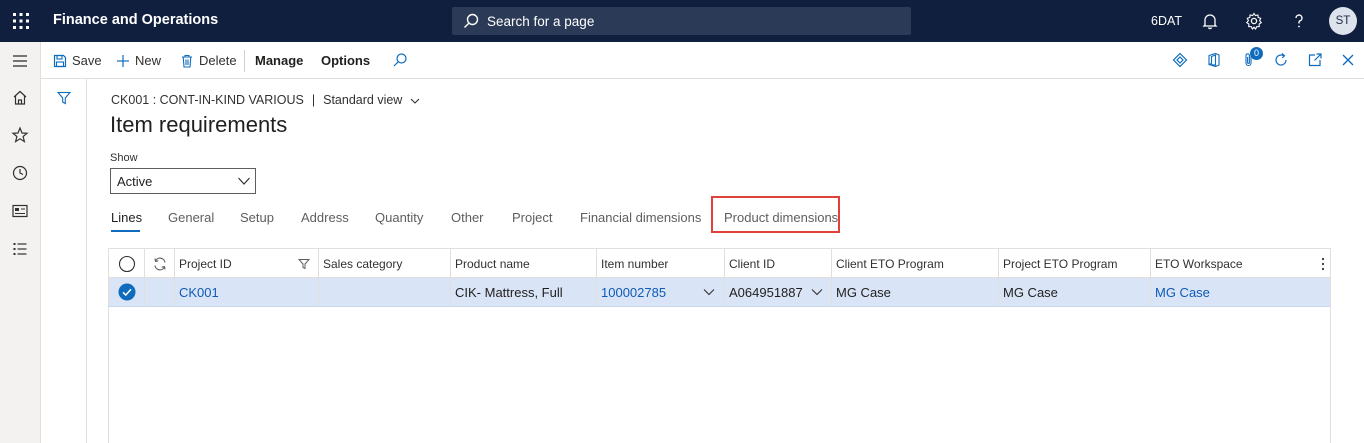  I want to click on row-select-cell, so click(127, 292).